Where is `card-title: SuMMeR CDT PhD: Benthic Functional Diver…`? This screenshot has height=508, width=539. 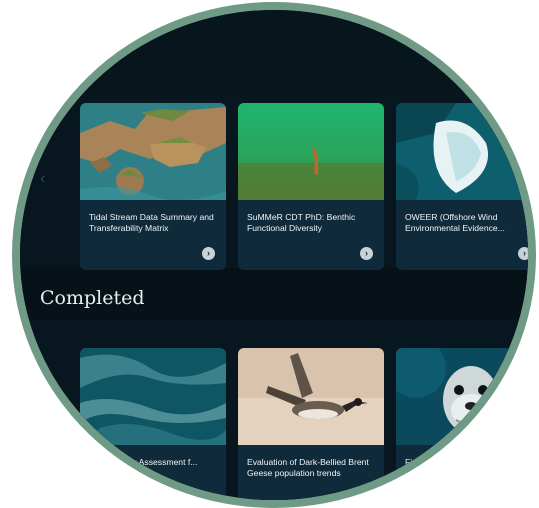
card-title: SuMMeR CDT PhD: Benthic Functional Diver… is located at coordinates (301, 222).